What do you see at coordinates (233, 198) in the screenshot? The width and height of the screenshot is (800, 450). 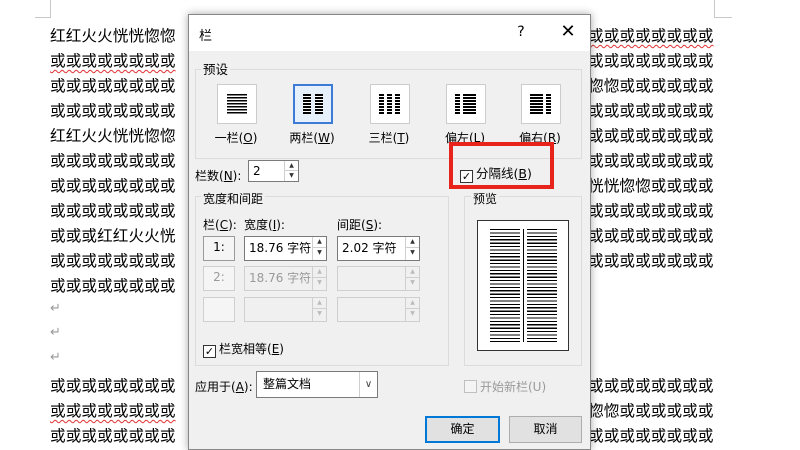 I see `width-spacing-label: 宽度和间距` at bounding box center [233, 198].